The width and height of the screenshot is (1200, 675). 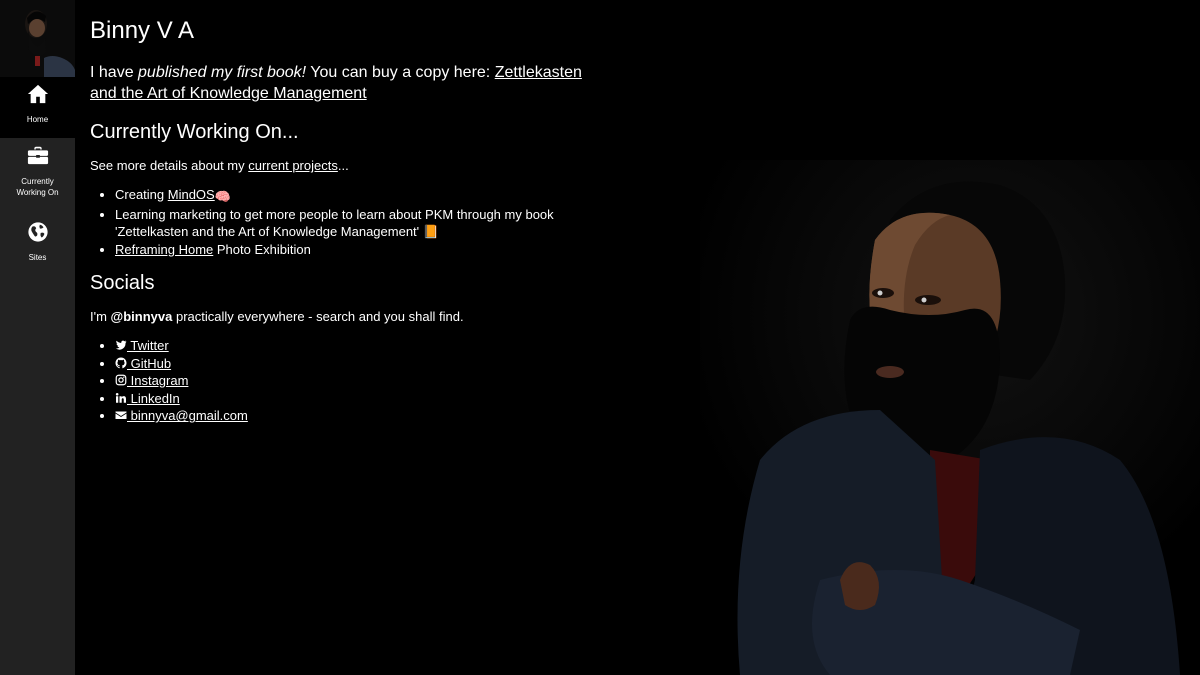 What do you see at coordinates (293, 165) in the screenshot?
I see `current-projects-link: current projects` at bounding box center [293, 165].